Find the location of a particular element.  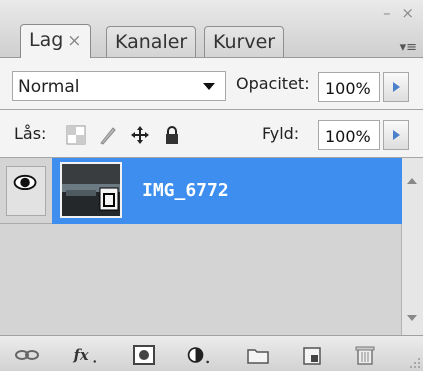

lock-label: Lås: is located at coordinates (30, 133).